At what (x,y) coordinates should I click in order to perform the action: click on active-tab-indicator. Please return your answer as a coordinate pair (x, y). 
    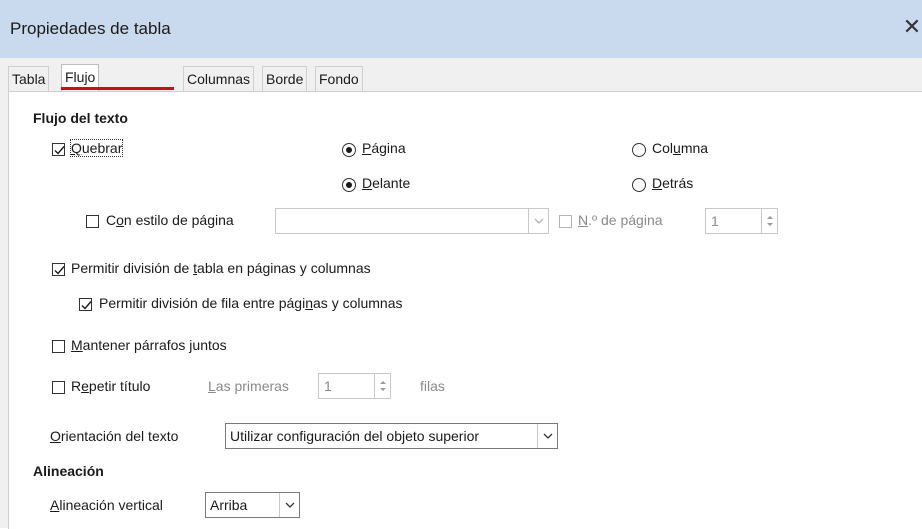
    Looking at the image, I should click on (117, 88).